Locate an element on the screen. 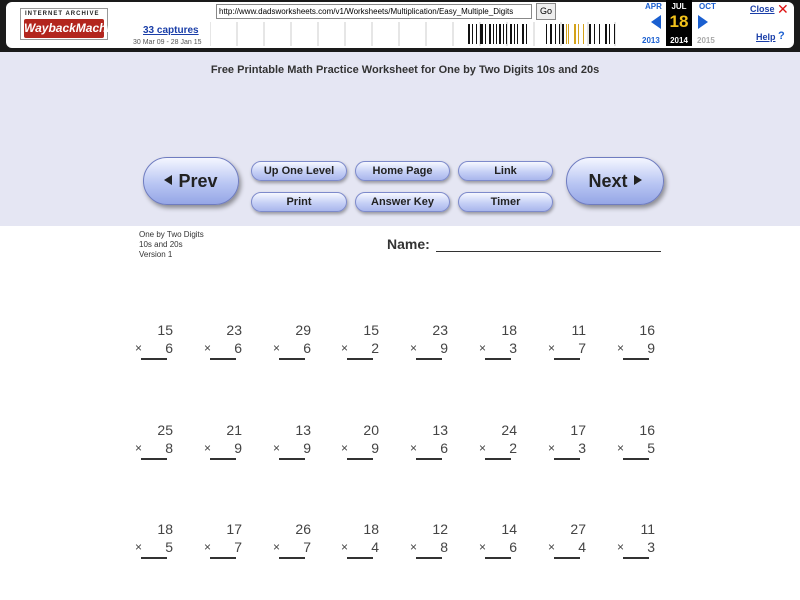 The width and height of the screenshot is (800, 600). url-input is located at coordinates (374, 11).